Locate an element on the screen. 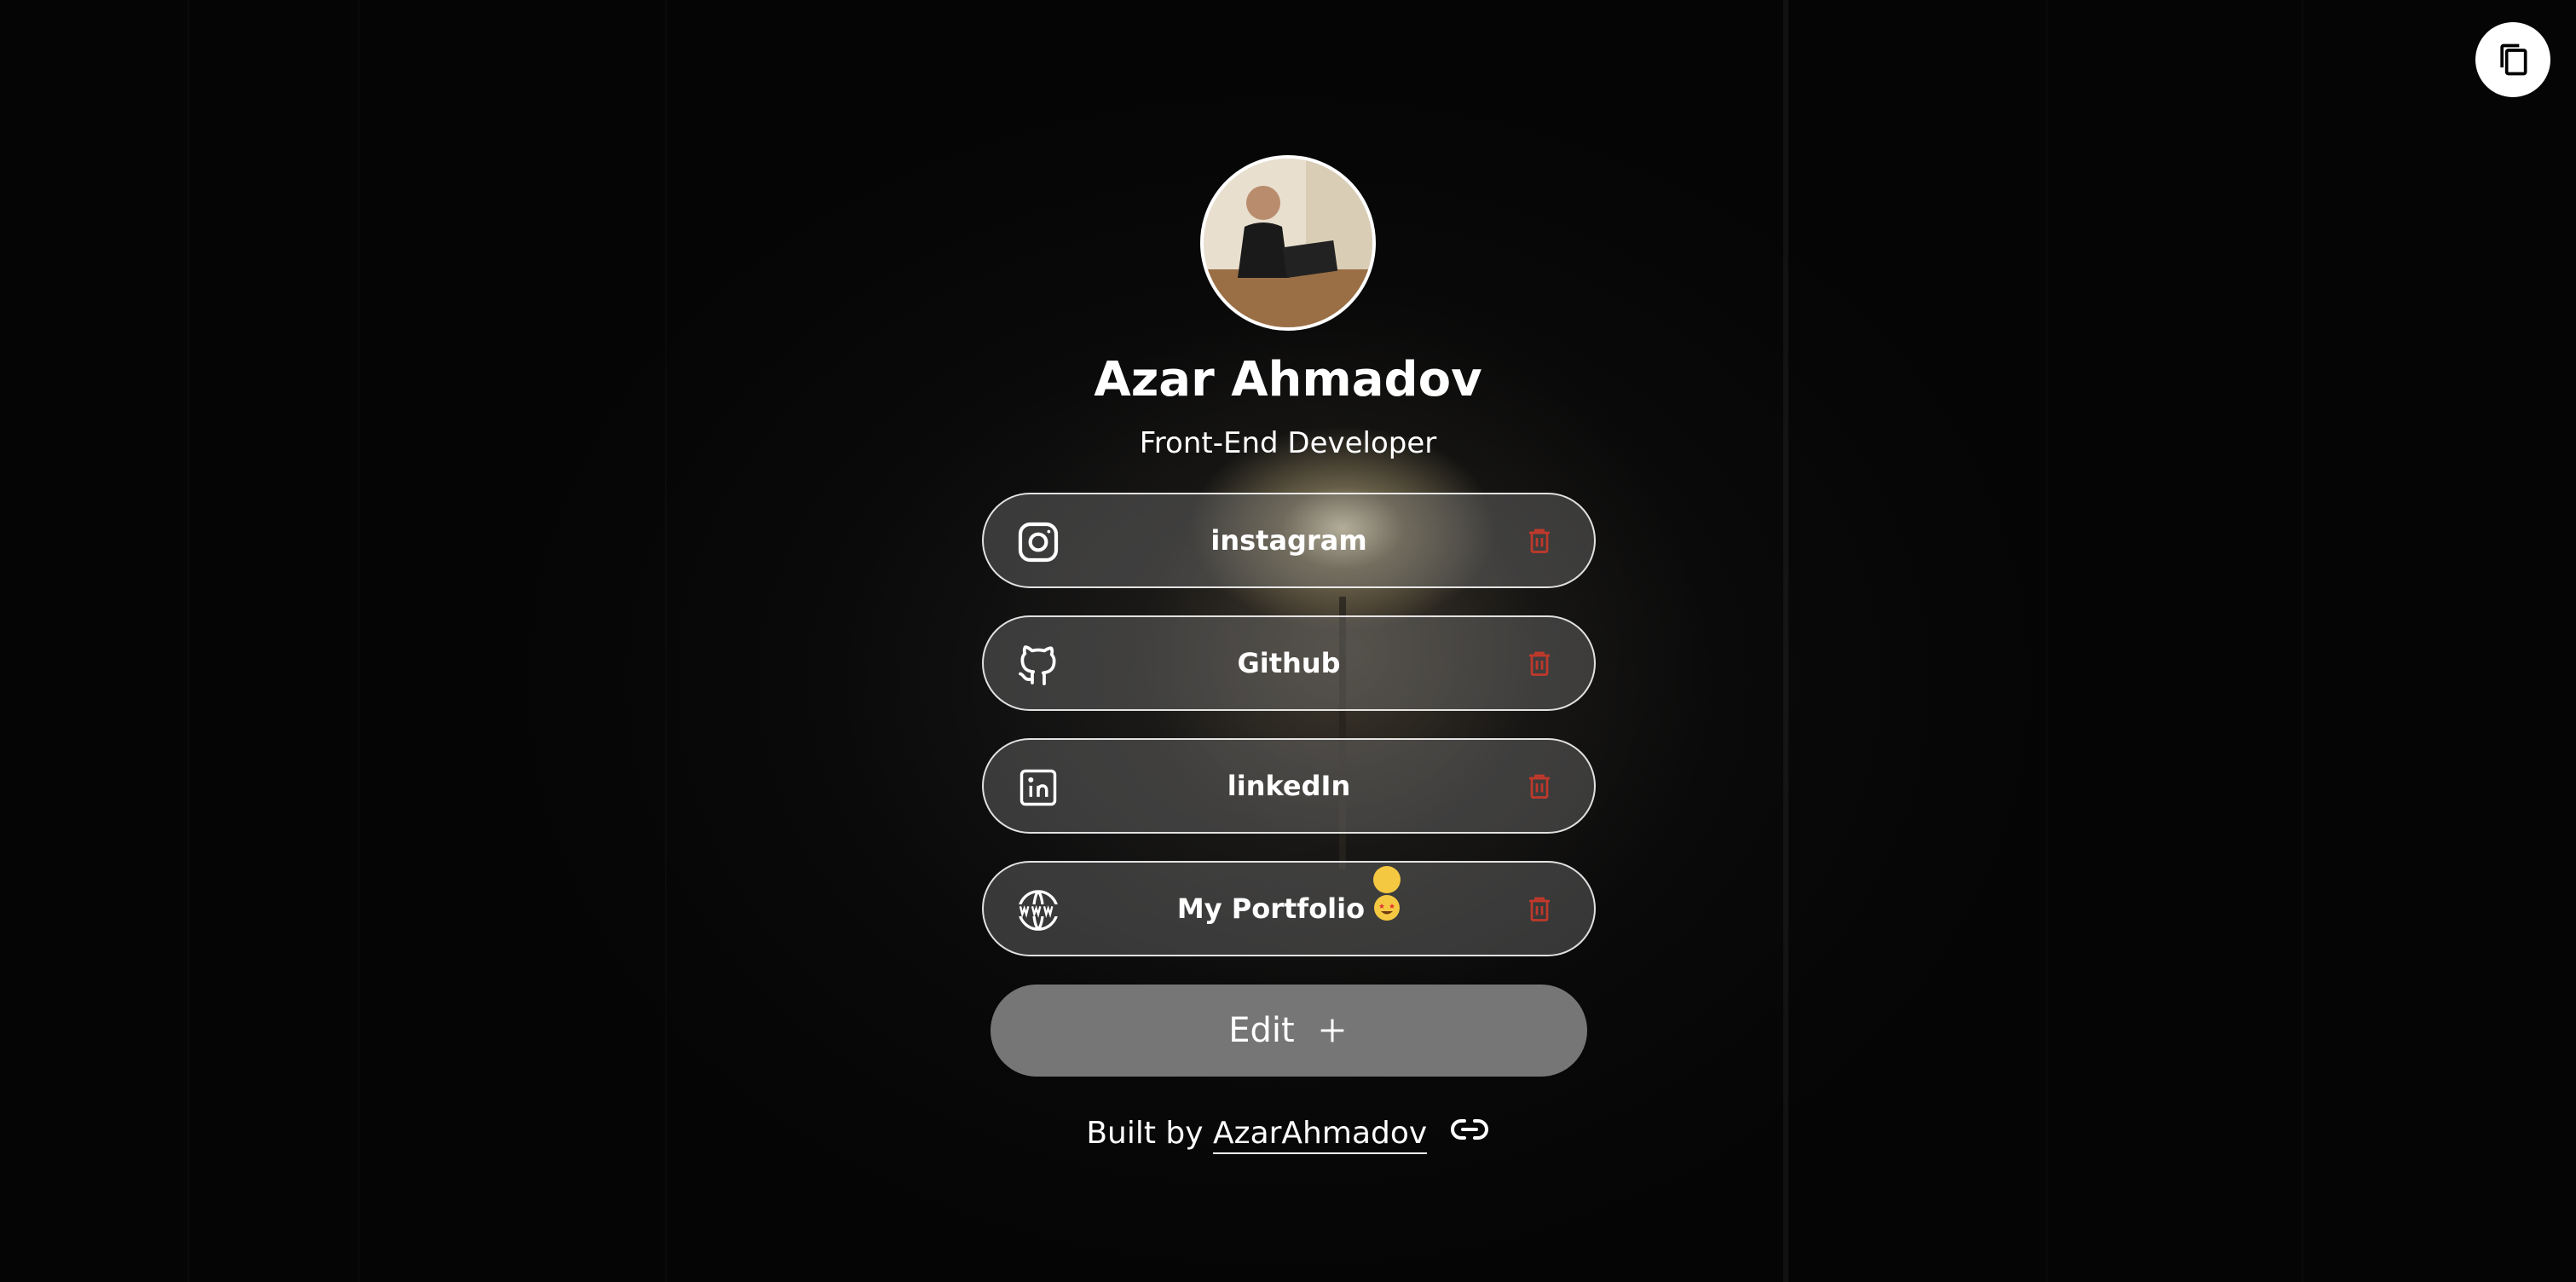  linkedin-icon is located at coordinates (1038, 787).